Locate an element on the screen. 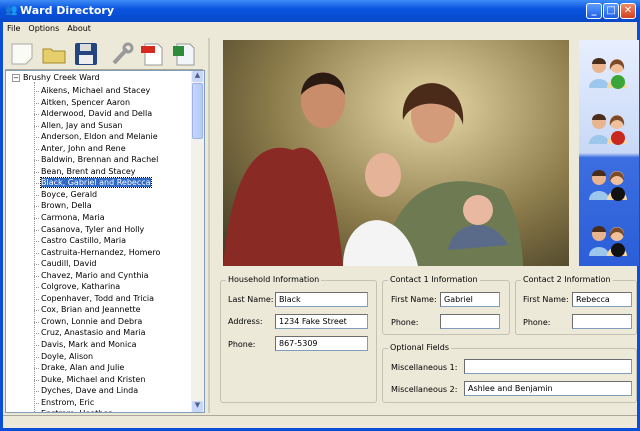  camera-family-icon is located at coordinates (608, 185).